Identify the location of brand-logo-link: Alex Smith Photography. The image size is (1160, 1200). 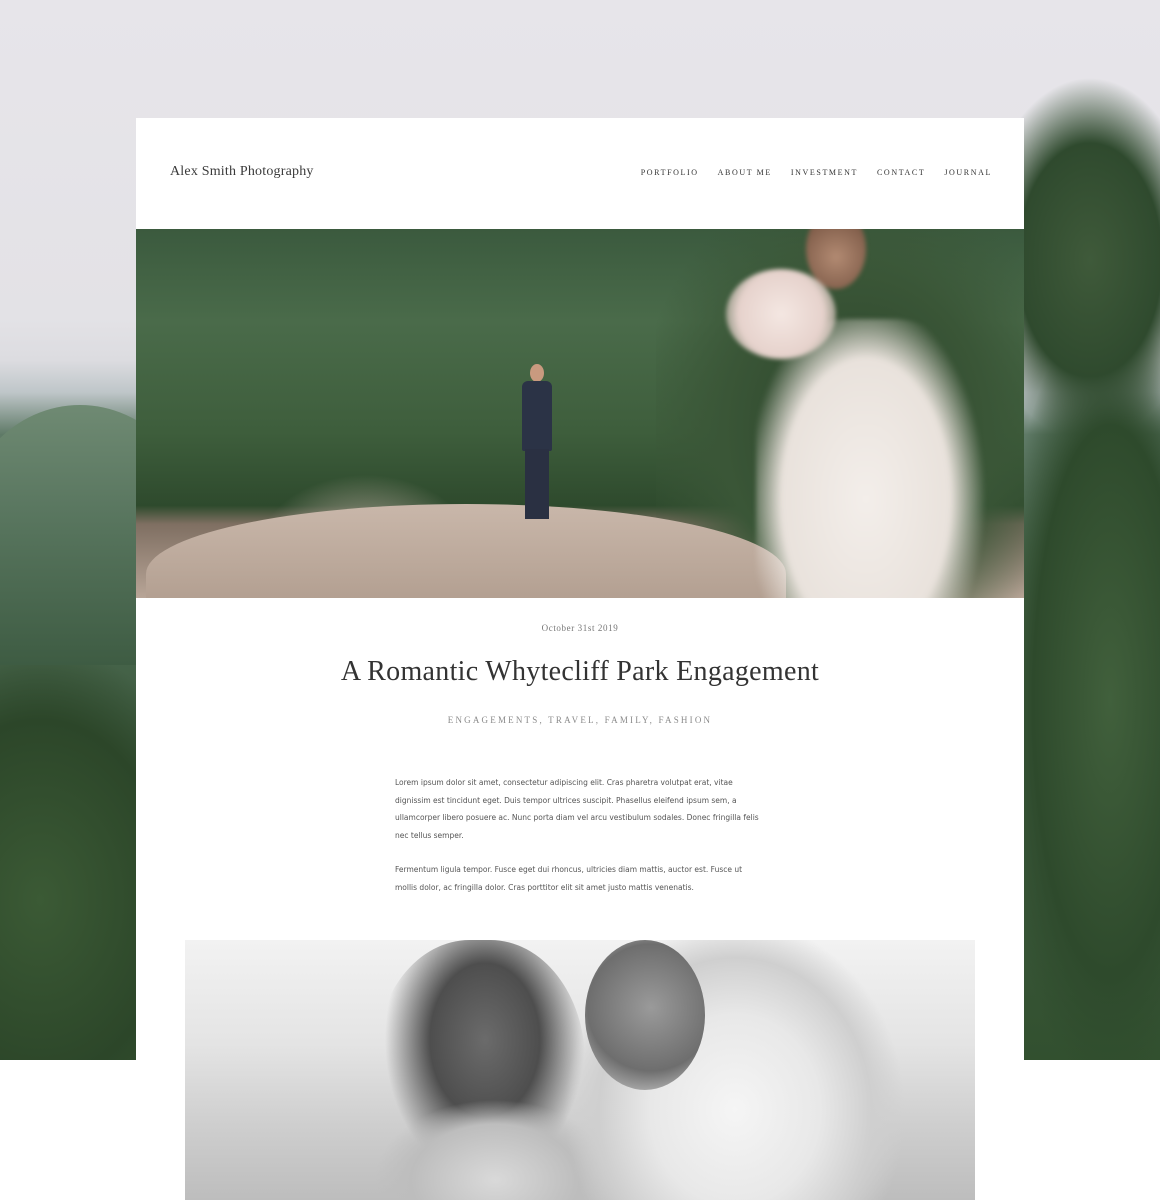
(242, 172).